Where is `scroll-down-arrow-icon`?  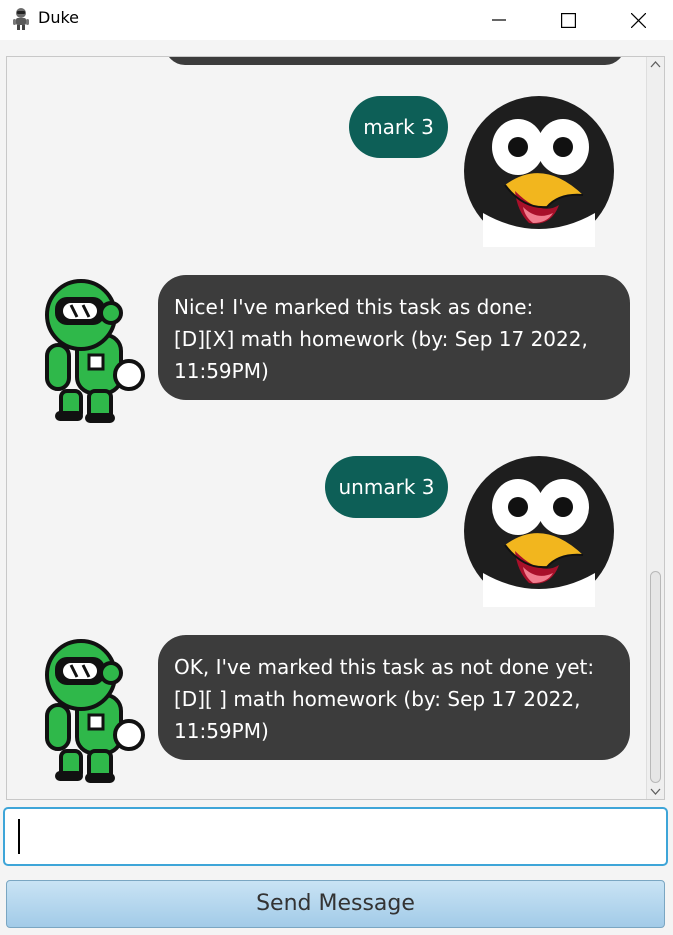 scroll-down-arrow-icon is located at coordinates (655, 792).